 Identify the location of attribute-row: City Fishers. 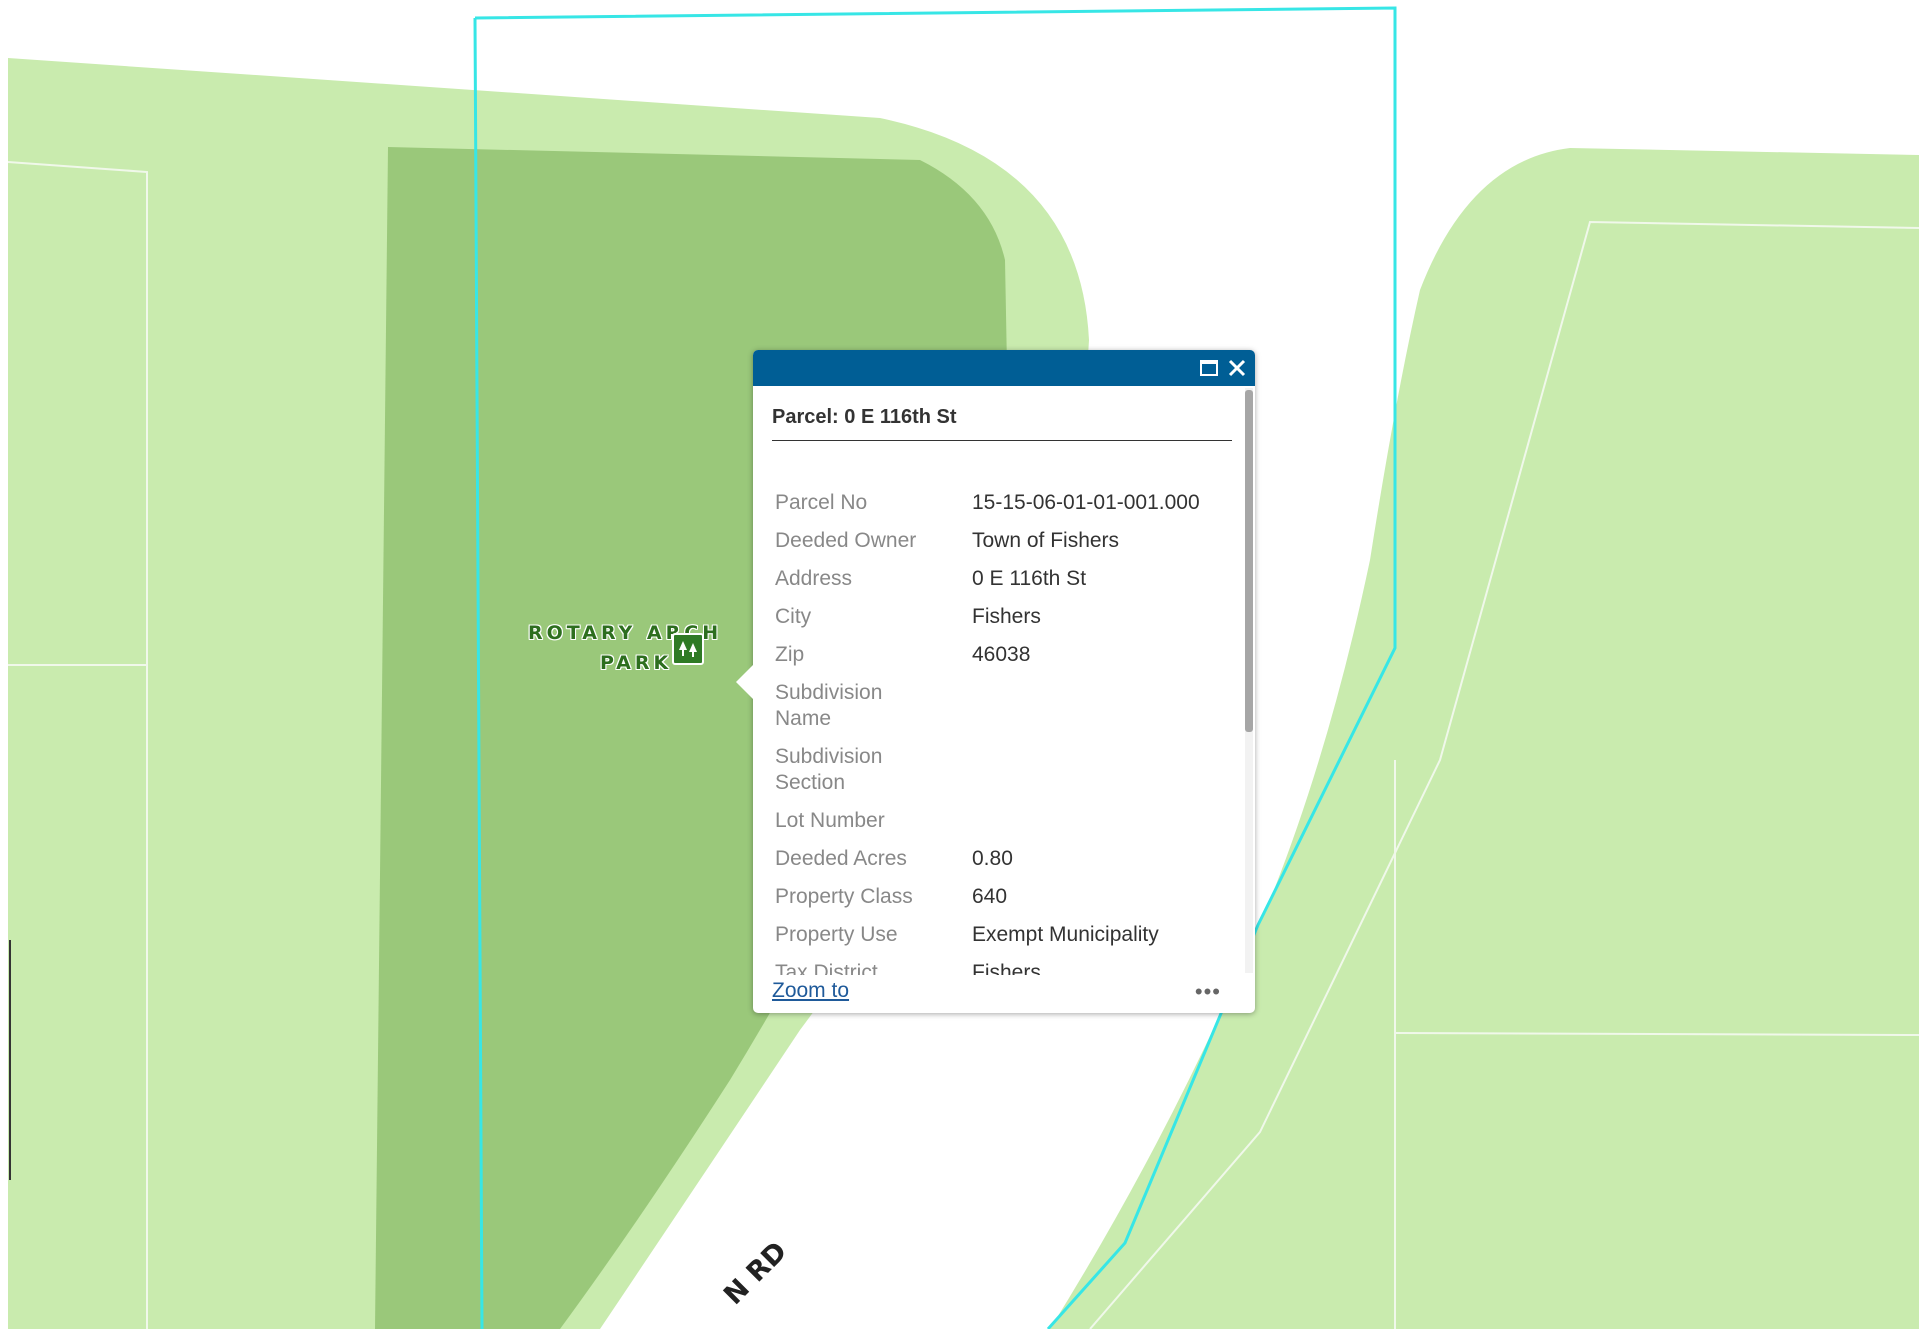
(986, 617).